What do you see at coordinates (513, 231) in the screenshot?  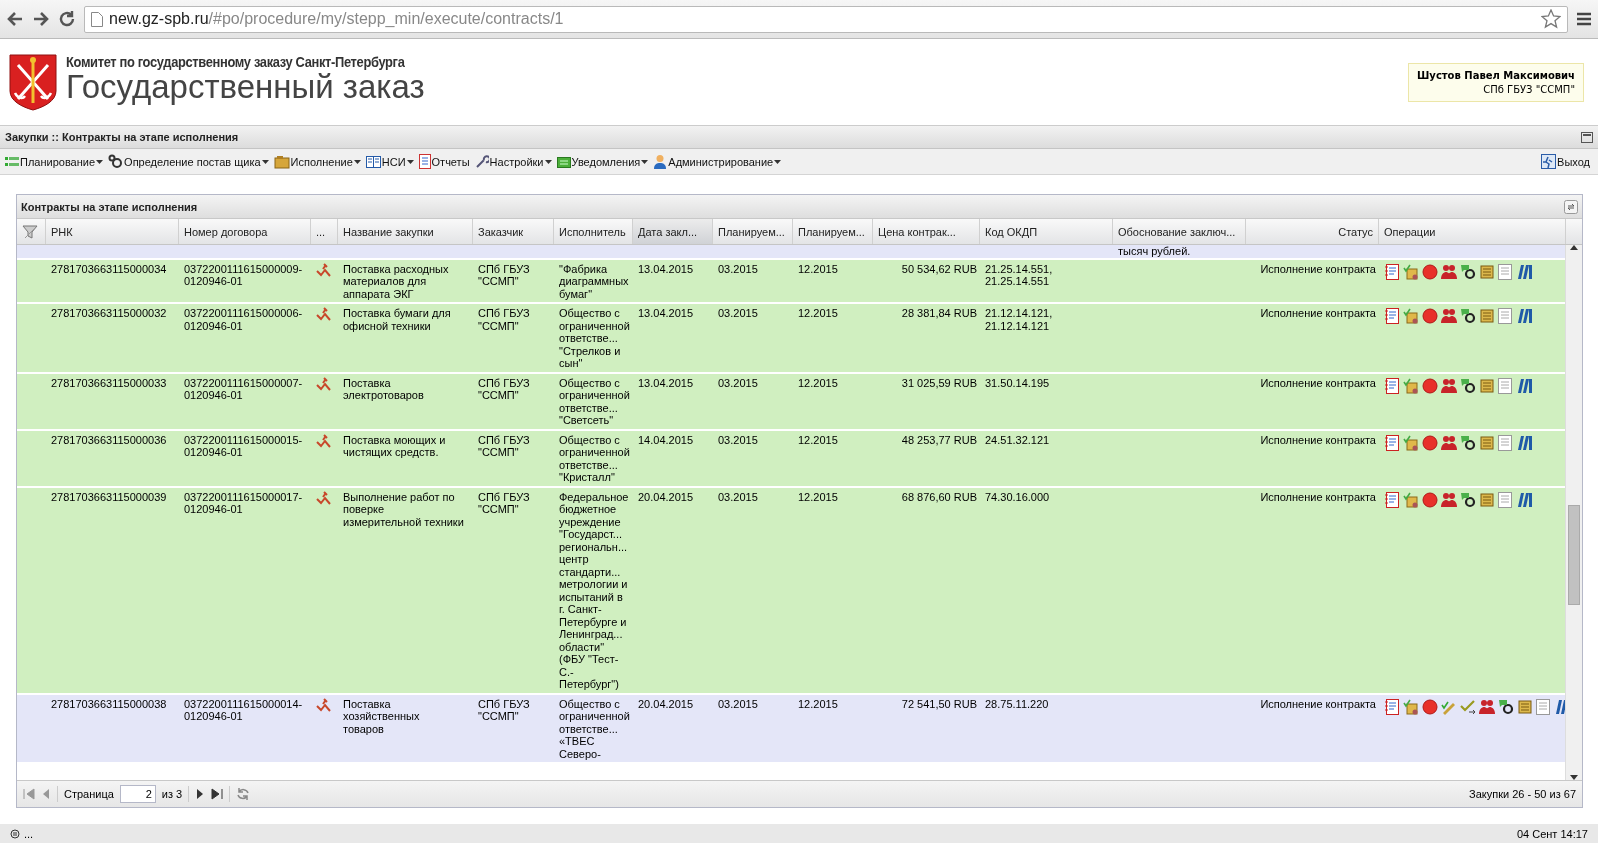 I see `column-header: Заказчик` at bounding box center [513, 231].